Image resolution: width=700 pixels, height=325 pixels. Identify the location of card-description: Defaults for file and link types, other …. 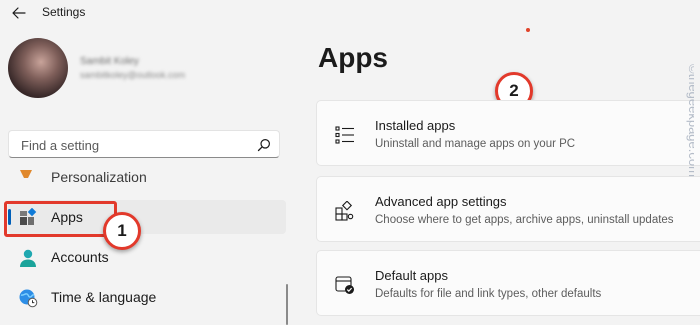
(488, 294).